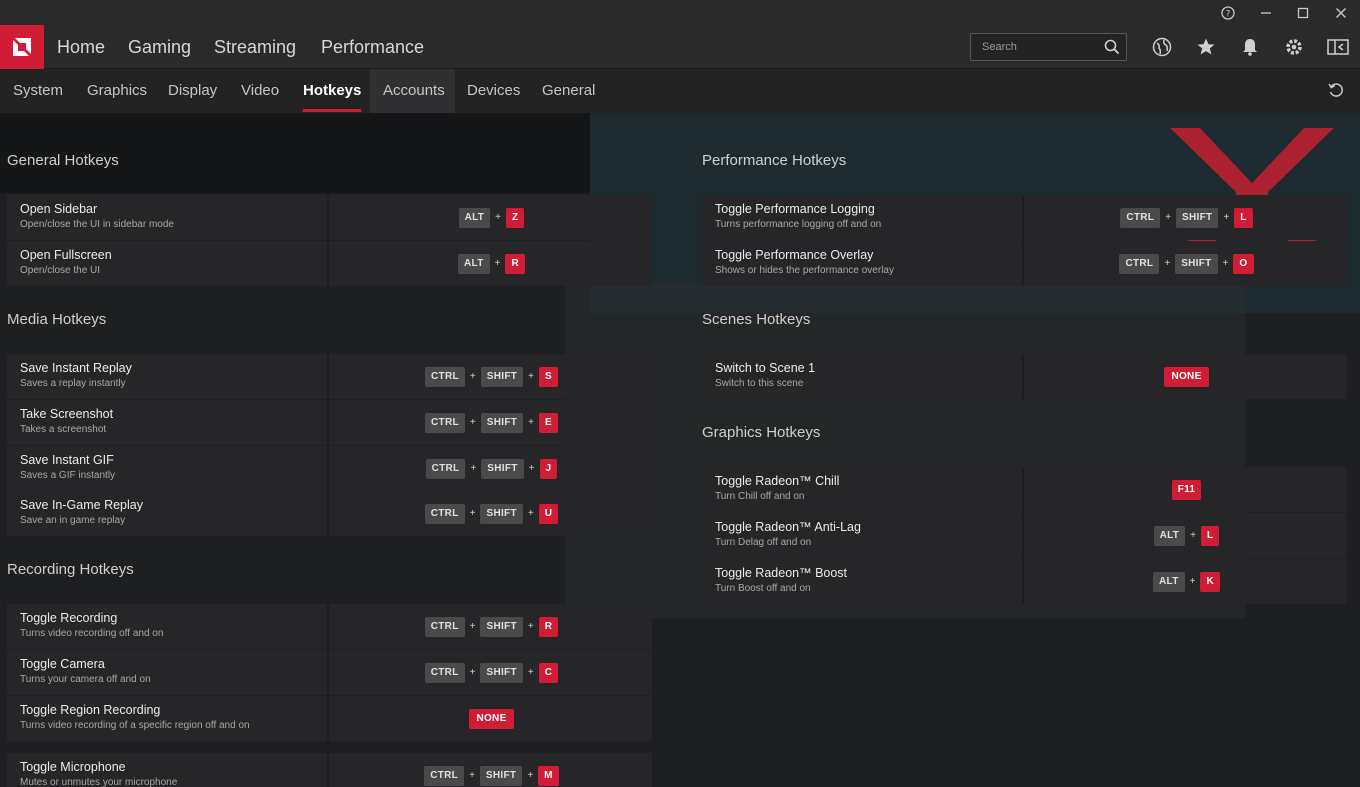  Describe the element at coordinates (1250, 47) in the screenshot. I see `bell-icon` at that location.